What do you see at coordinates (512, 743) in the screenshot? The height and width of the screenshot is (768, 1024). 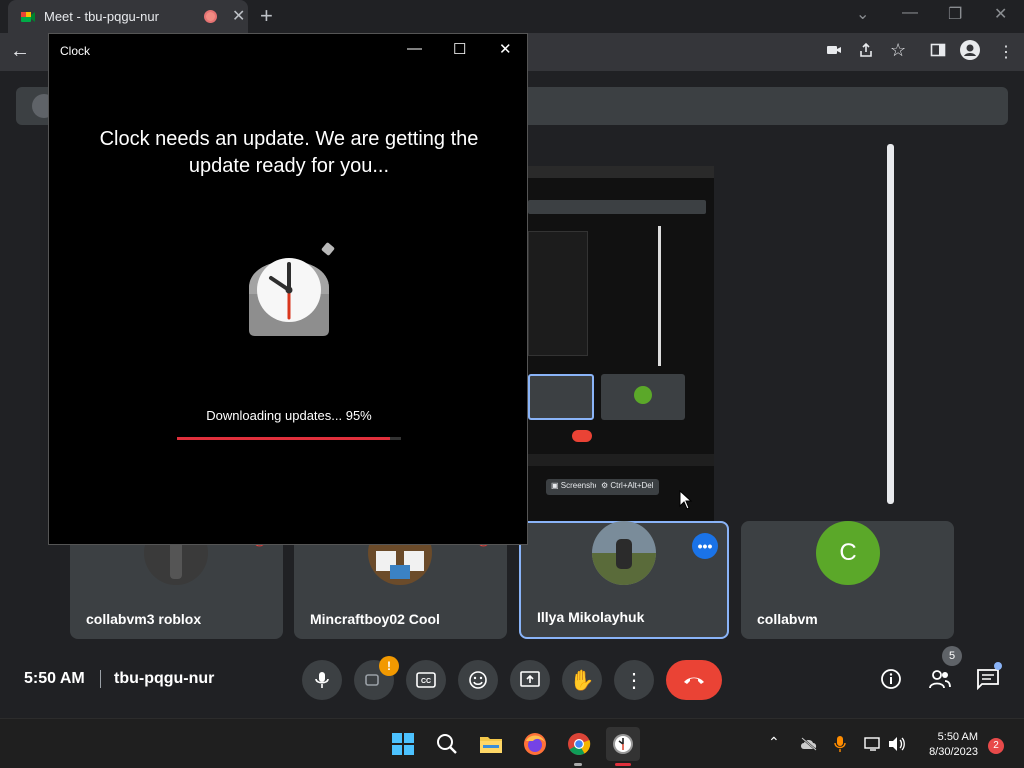 I see `windows-taskbar: ⌃ 5:50 AM 8/30/2023 2` at bounding box center [512, 743].